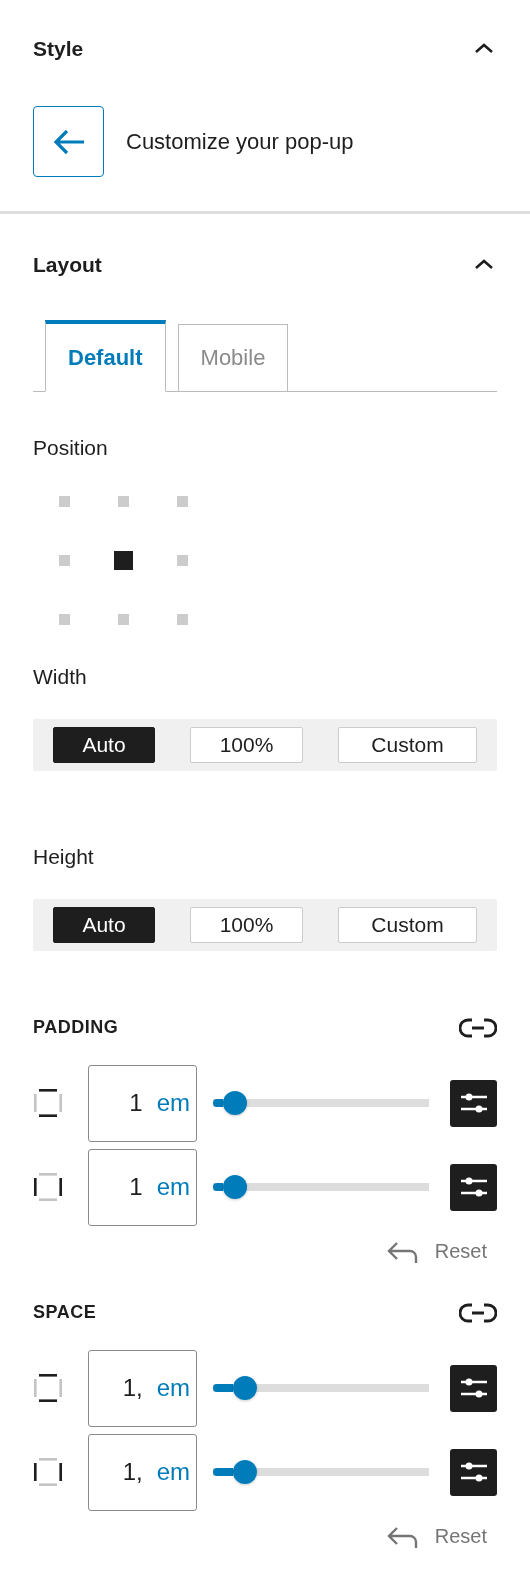 The width and height of the screenshot is (530, 1591). Describe the element at coordinates (64, 856) in the screenshot. I see `field-label: Height` at that location.